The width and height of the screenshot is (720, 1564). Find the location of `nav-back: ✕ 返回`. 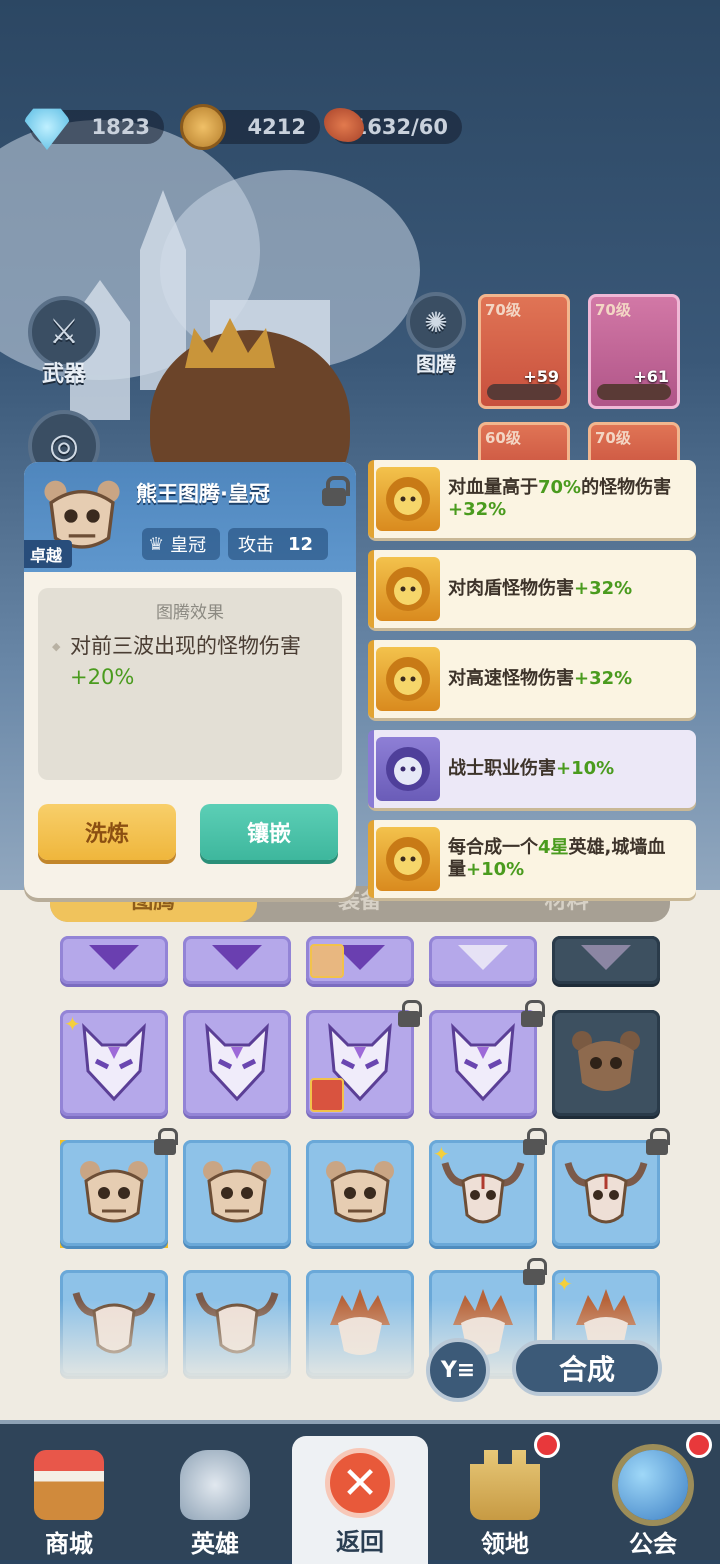

nav-back: ✕ 返回 is located at coordinates (360, 1500).